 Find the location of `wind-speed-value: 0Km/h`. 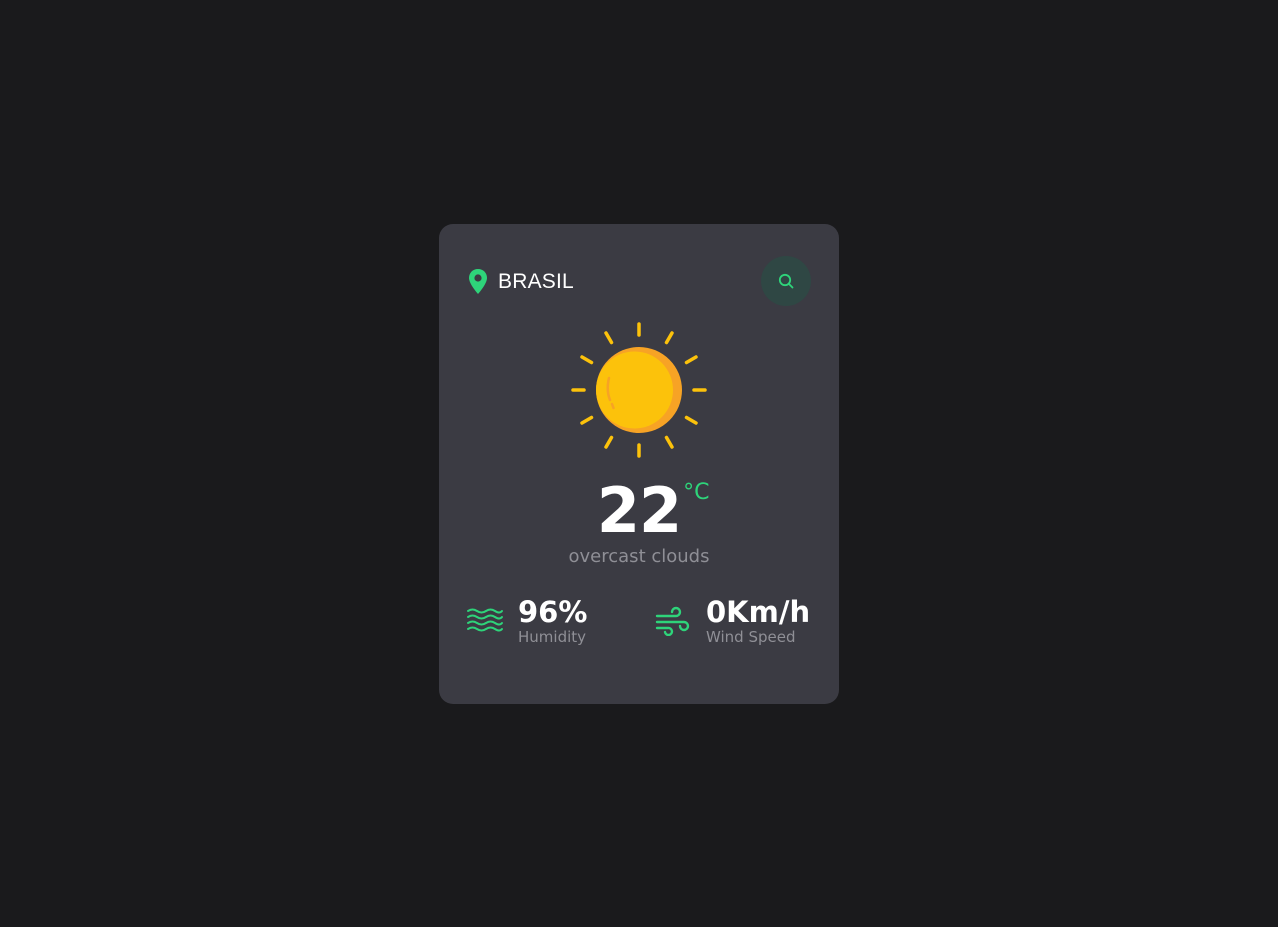

wind-speed-value: 0Km/h is located at coordinates (758, 612).